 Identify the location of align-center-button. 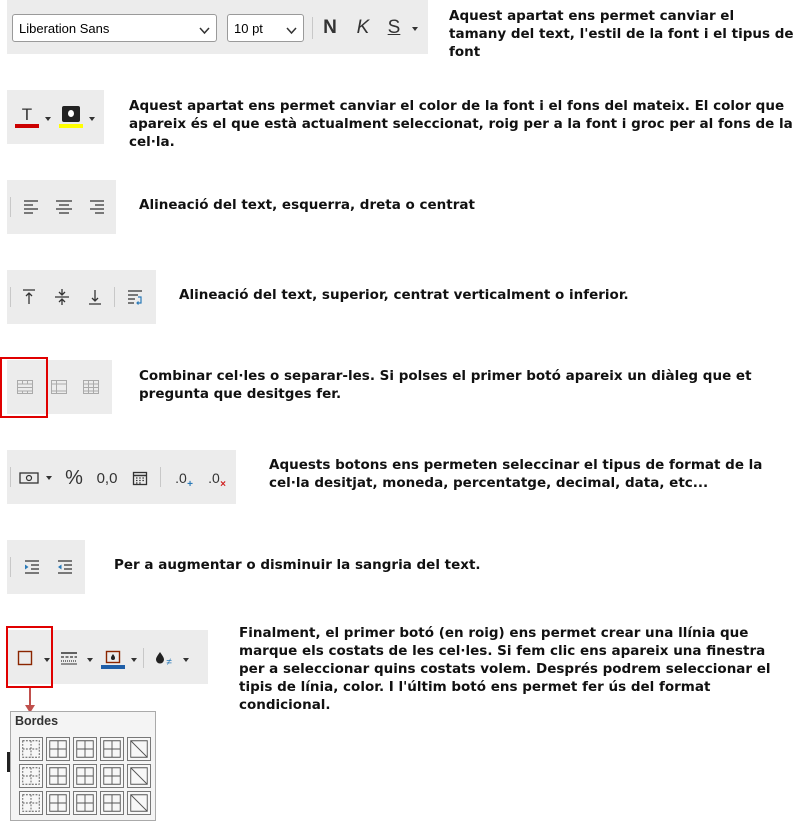
(64, 207).